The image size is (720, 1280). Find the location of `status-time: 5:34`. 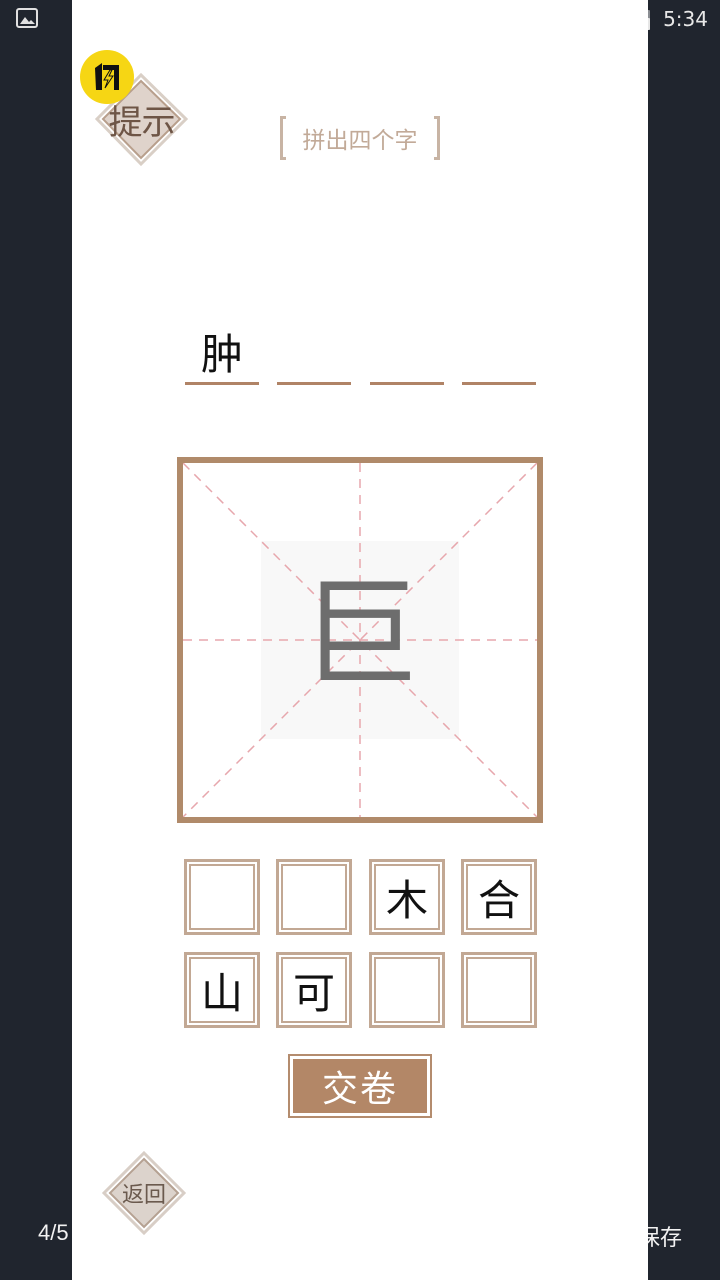

status-time: 5:34 is located at coordinates (685, 19).